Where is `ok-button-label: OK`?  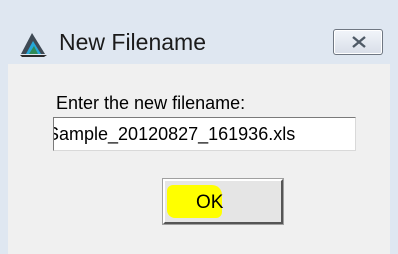 ok-button-label: OK is located at coordinates (210, 202).